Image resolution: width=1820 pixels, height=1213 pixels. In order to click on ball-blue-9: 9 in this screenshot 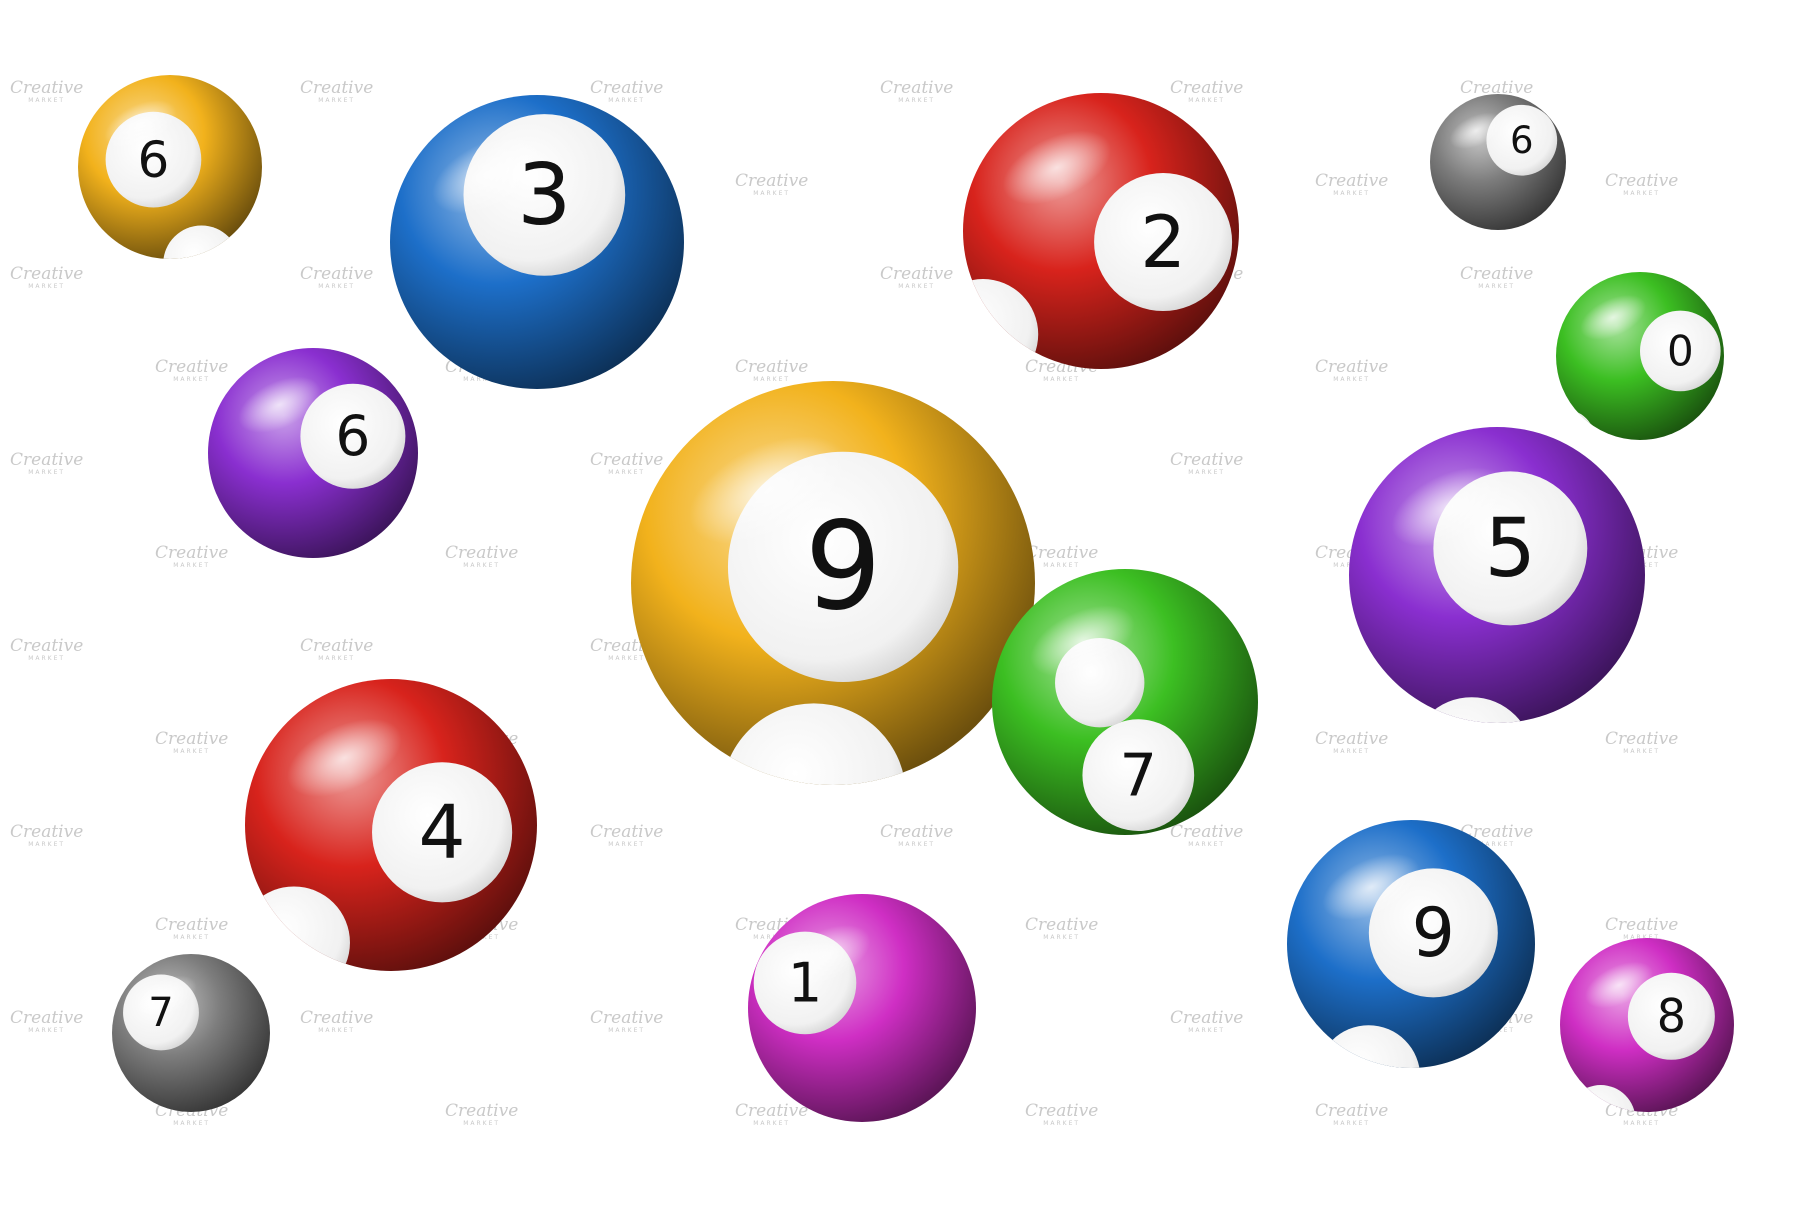, I will do `click(1411, 944)`.